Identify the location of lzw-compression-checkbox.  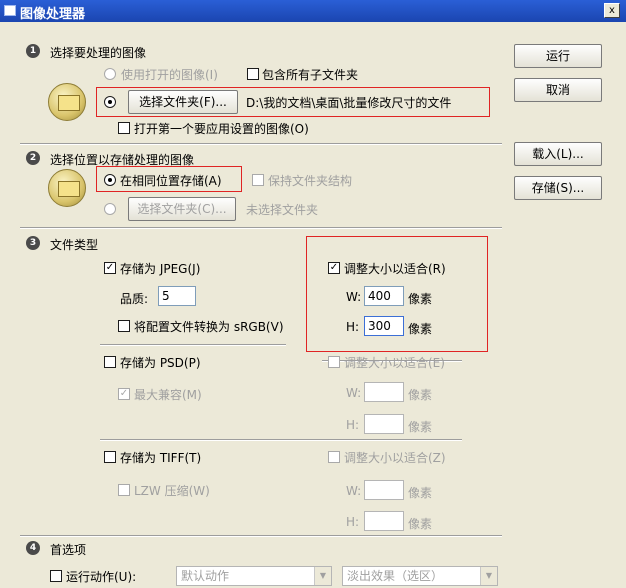
(124, 490).